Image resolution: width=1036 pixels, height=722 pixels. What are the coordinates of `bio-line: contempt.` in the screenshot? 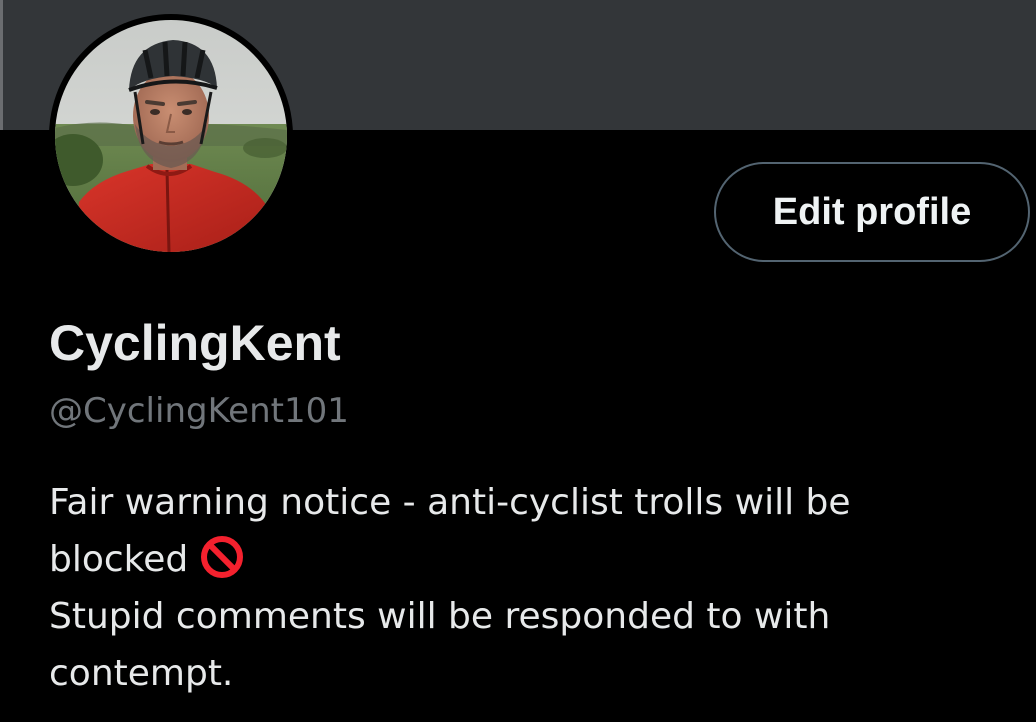 It's located at (141, 673).